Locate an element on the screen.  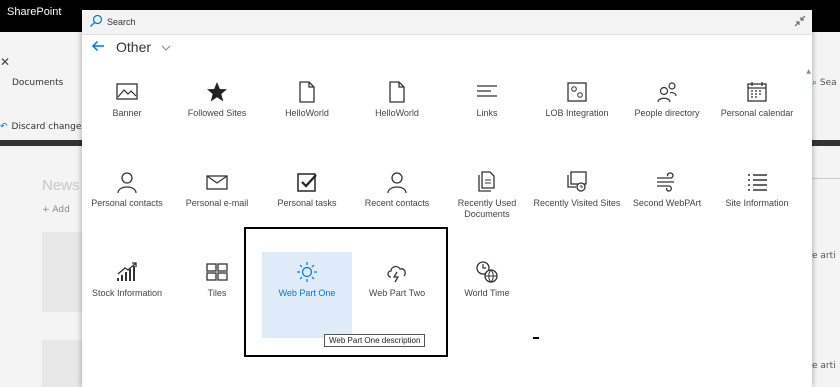
tile-label: Second WebPArt is located at coordinates (667, 203).